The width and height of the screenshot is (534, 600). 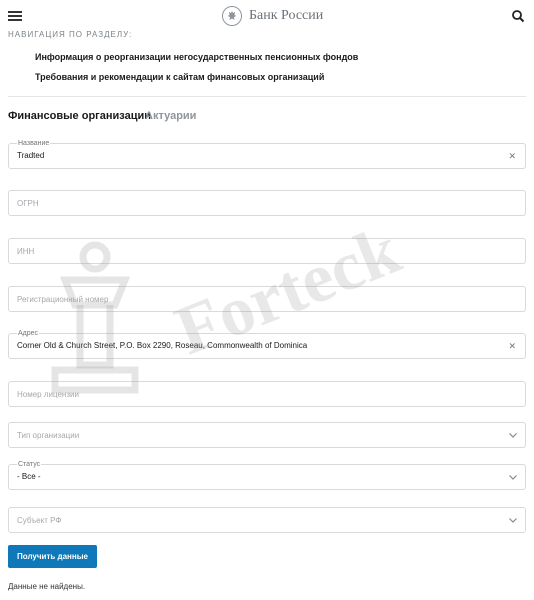 I want to click on result-message: Данные не найдены., so click(x=47, y=586).